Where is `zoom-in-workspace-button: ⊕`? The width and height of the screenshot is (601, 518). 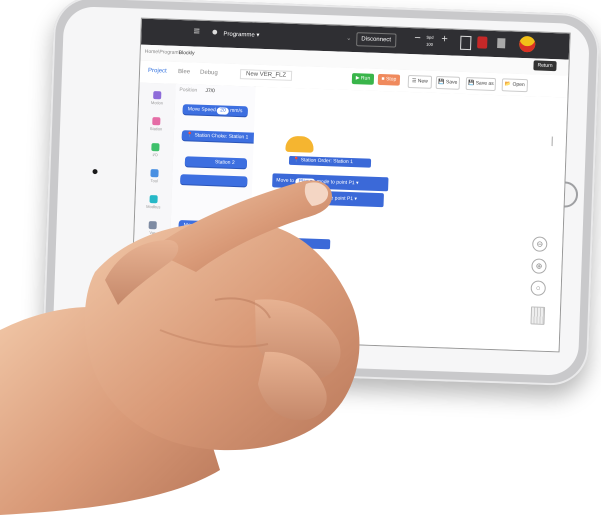 zoom-in-workspace-button: ⊕ is located at coordinates (539, 266).